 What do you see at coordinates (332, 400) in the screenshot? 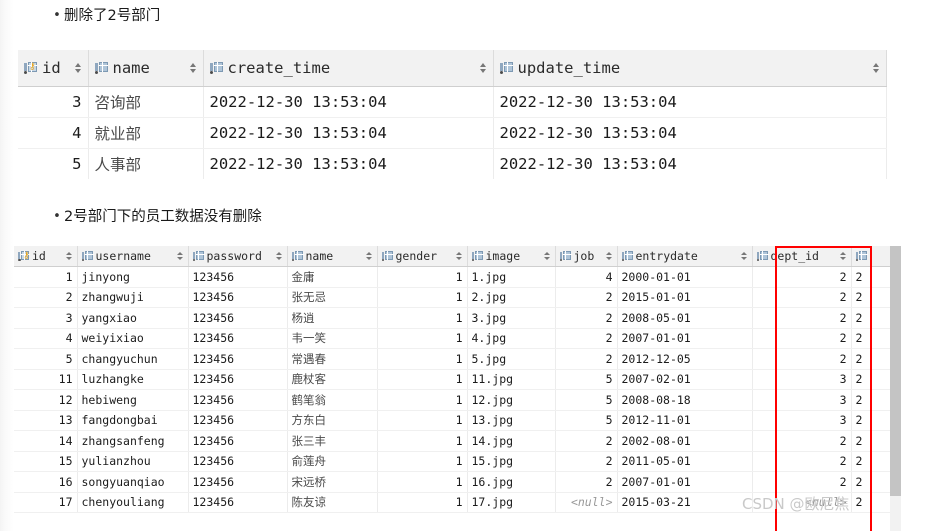
I see `cell-name: 鹤笔翁` at bounding box center [332, 400].